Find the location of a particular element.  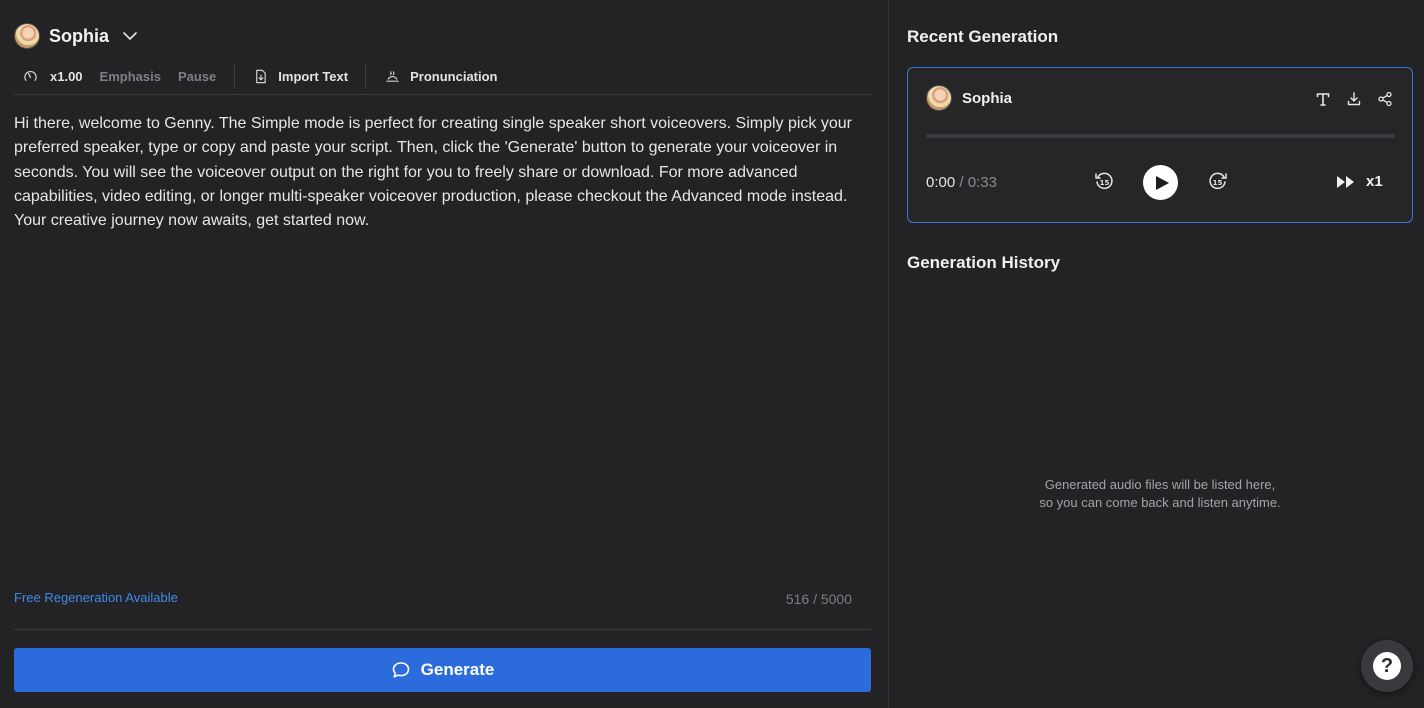

forward-15-icon: 15 is located at coordinates (1218, 181).